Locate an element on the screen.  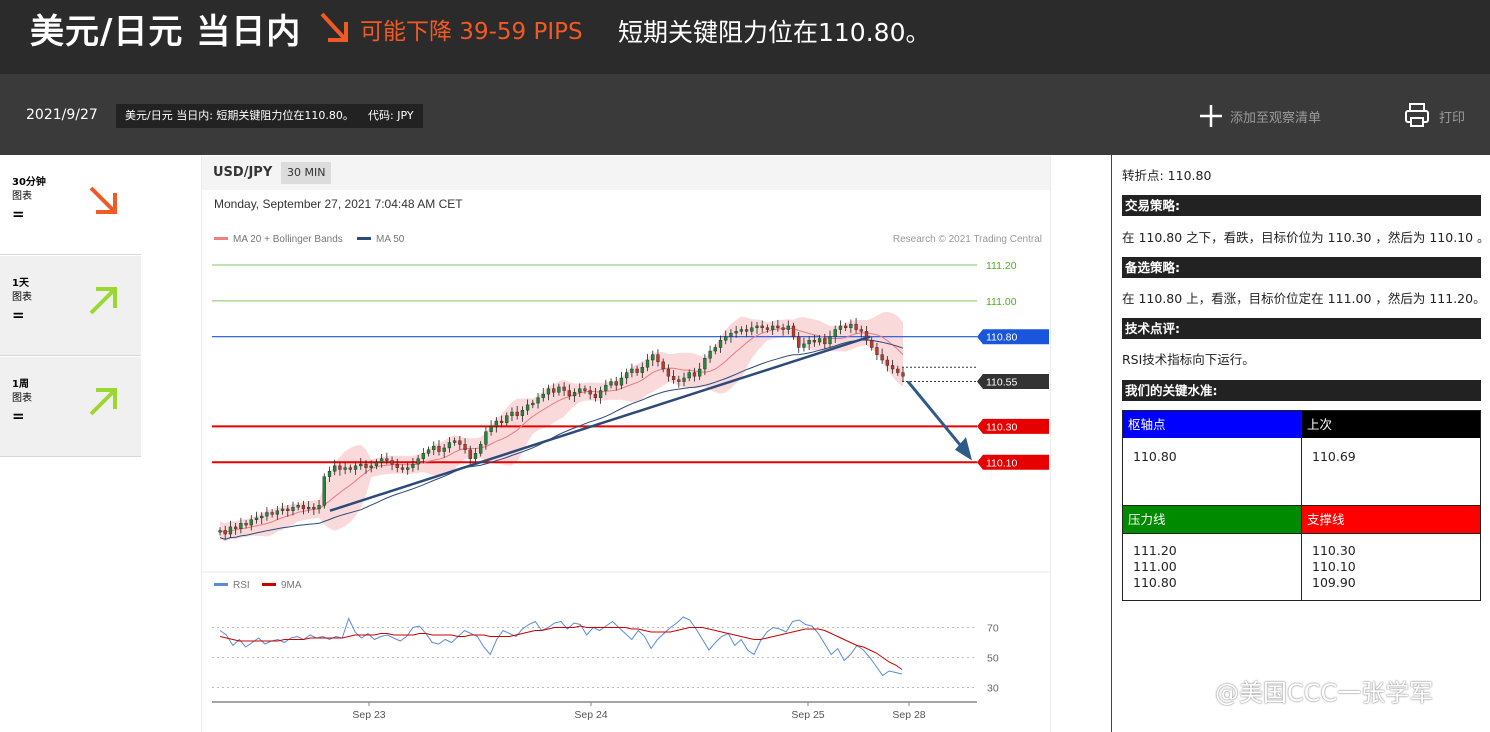
chart-timeframe-chip: 30 MIN is located at coordinates (306, 173).